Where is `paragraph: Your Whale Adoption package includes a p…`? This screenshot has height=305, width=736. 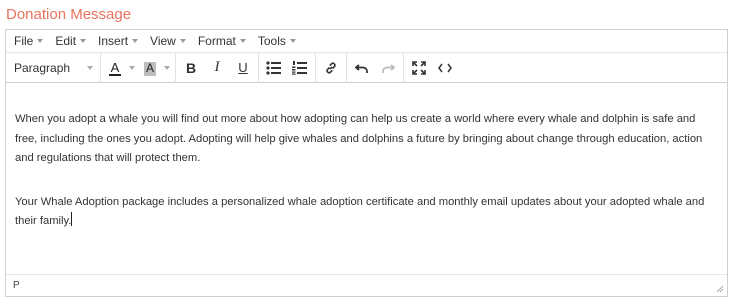 paragraph: Your Whale Adoption package includes a p… is located at coordinates (366, 212).